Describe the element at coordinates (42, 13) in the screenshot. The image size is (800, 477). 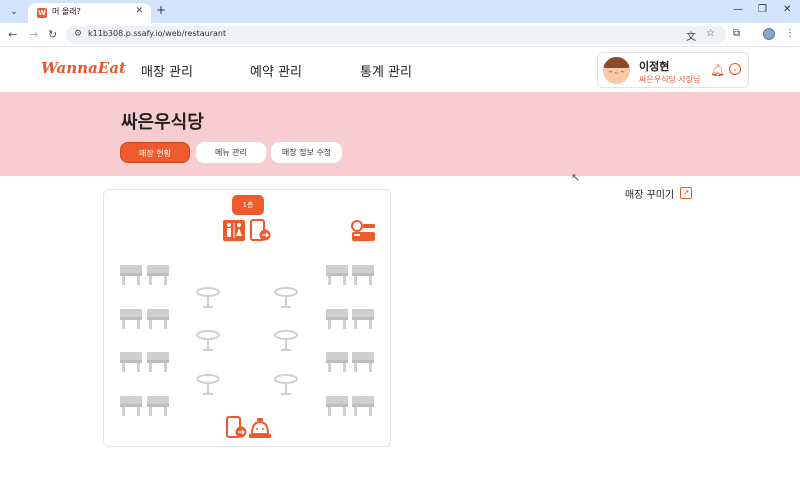
I see `tab-favicon-icon: W` at that location.